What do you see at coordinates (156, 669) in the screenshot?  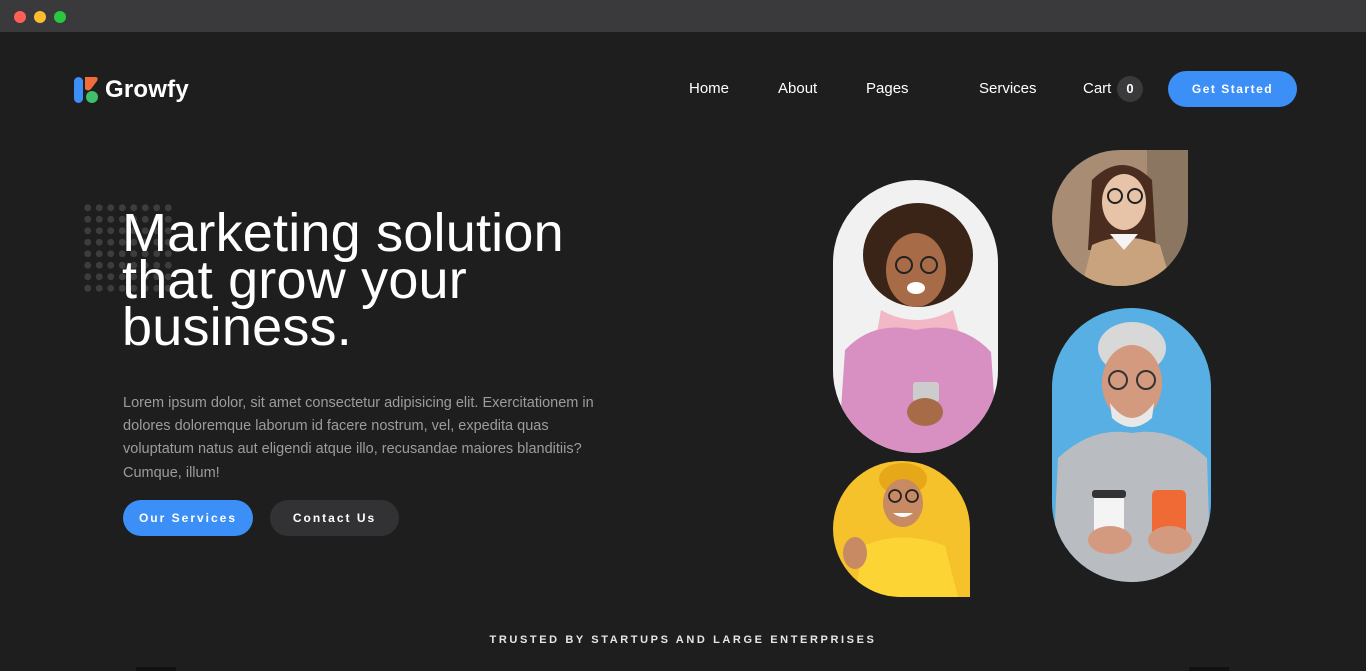 I see `partner-logo-strip-left` at bounding box center [156, 669].